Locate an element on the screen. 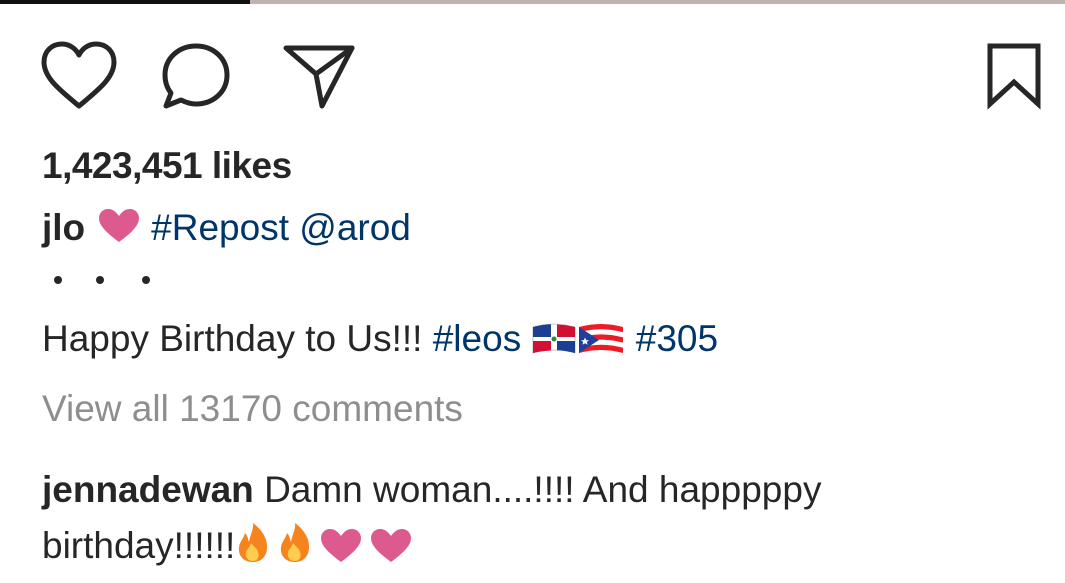 The height and width of the screenshot is (583, 1065). comment-text-line2: birthday!!!!!! is located at coordinates (139, 545).